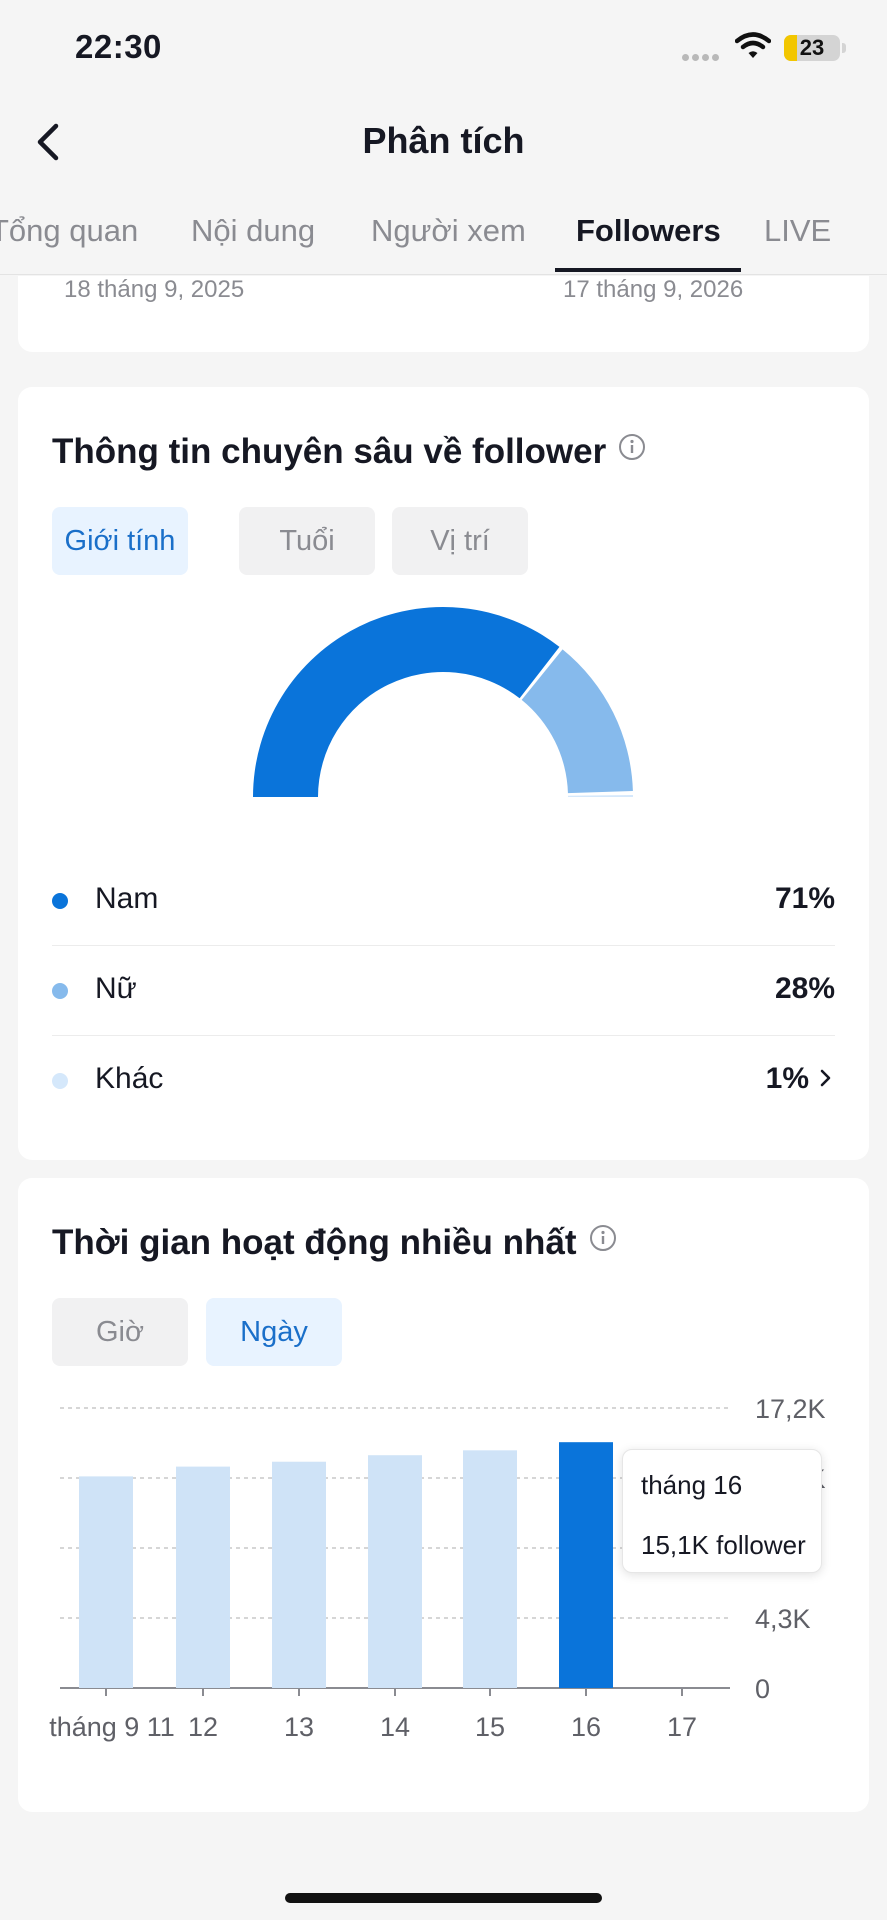  Describe the element at coordinates (790, 1409) in the screenshot. I see `y-tick-label: 17,2K` at that location.